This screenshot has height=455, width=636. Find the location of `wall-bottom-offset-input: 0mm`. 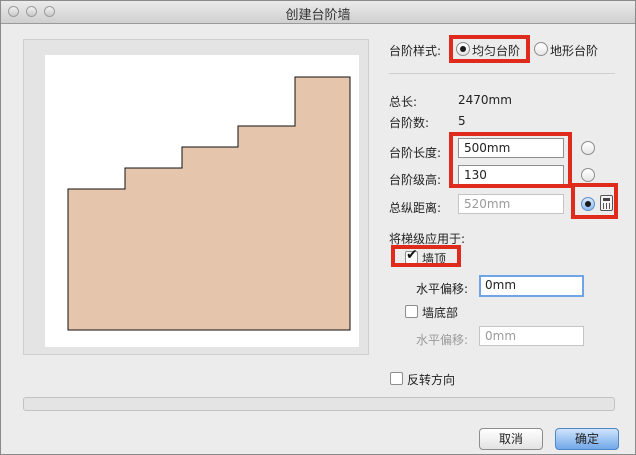

wall-bottom-offset-input: 0mm is located at coordinates (531, 336).